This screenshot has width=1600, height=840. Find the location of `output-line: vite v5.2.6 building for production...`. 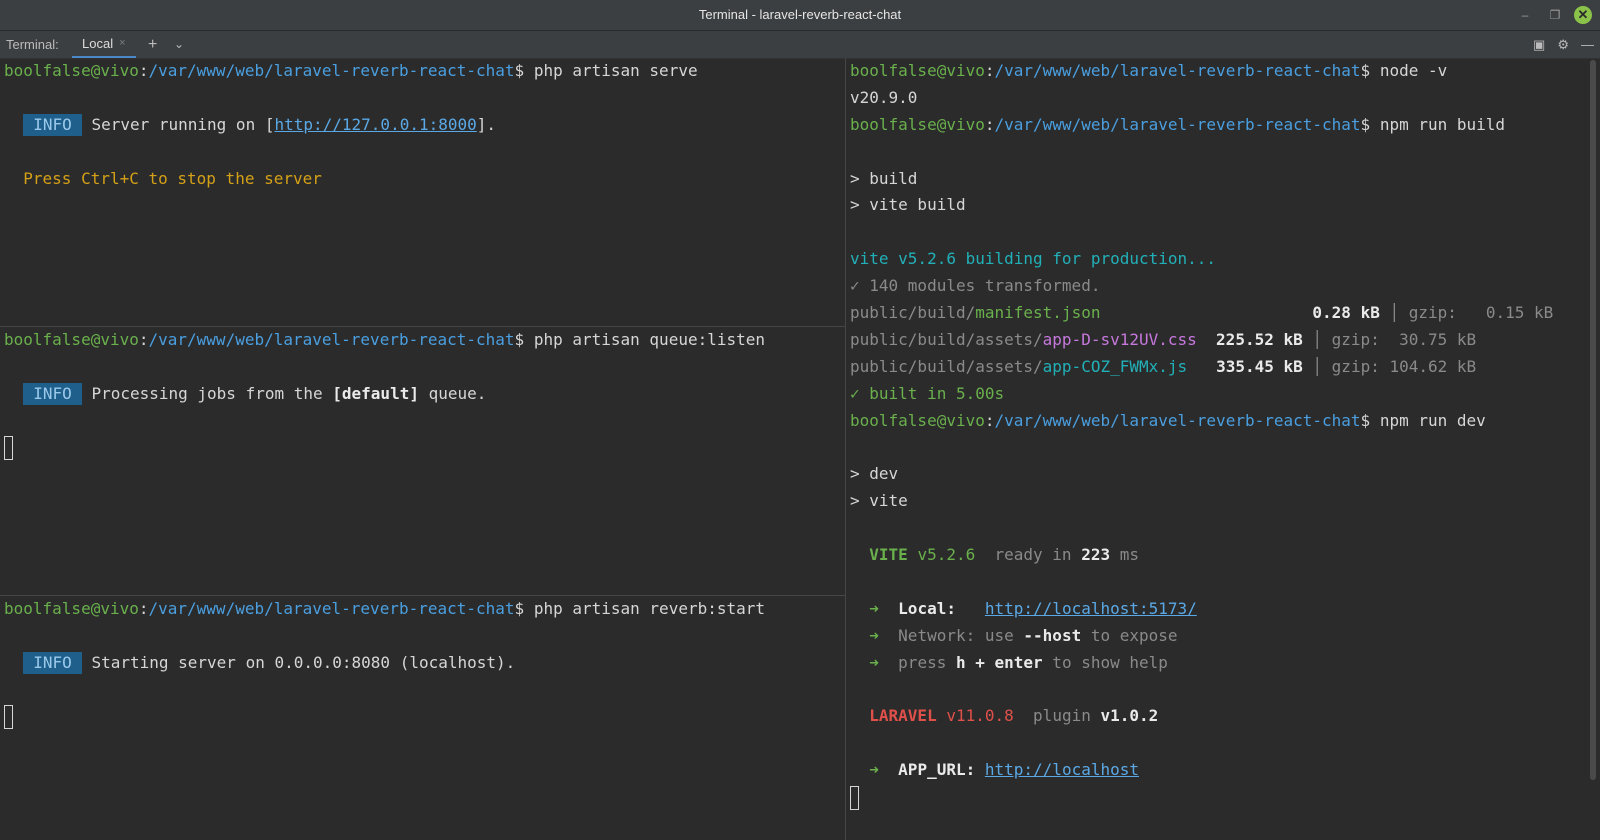

output-line: vite v5.2.6 building for production... is located at coordinates (1033, 259).